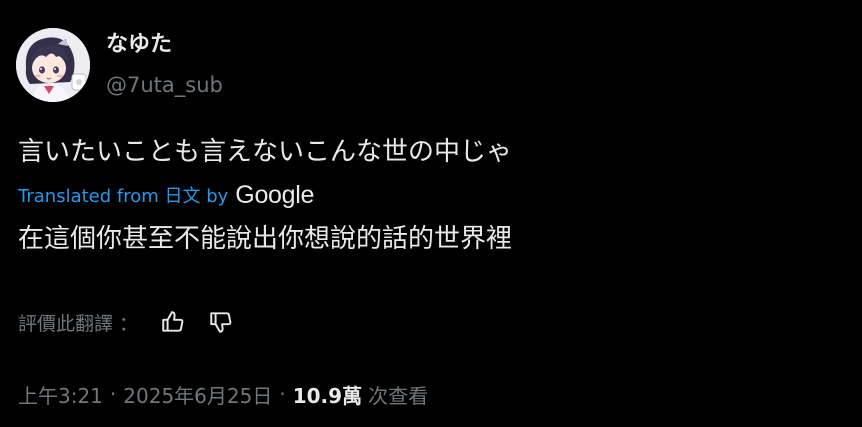 Image resolution: width=862 pixels, height=427 pixels. I want to click on post-date: 2025年6月25日, so click(197, 394).